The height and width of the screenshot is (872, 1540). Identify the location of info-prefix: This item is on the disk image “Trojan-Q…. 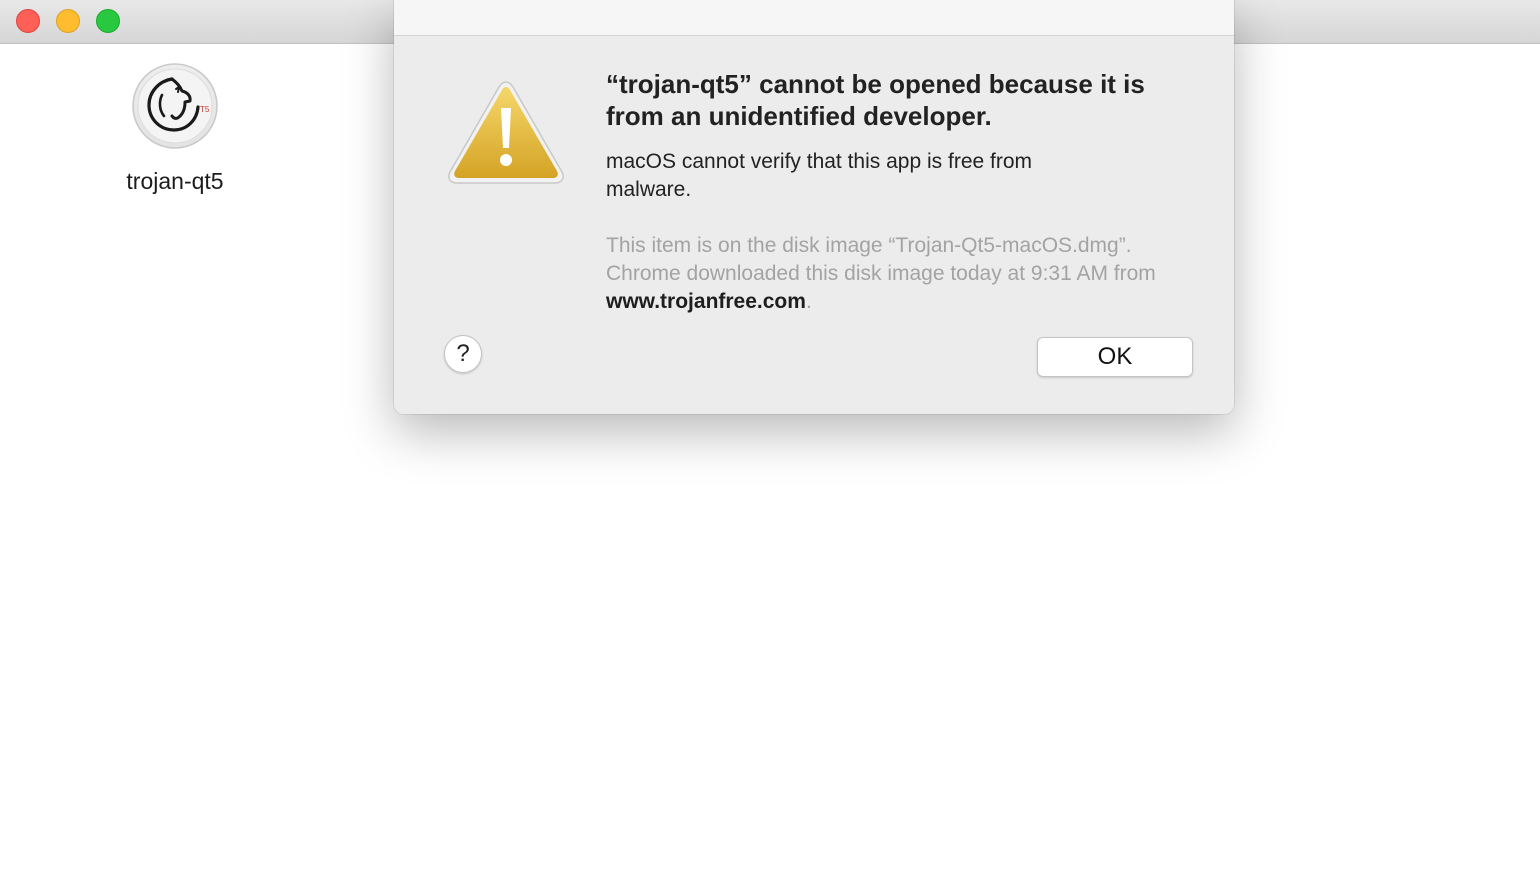
(881, 259).